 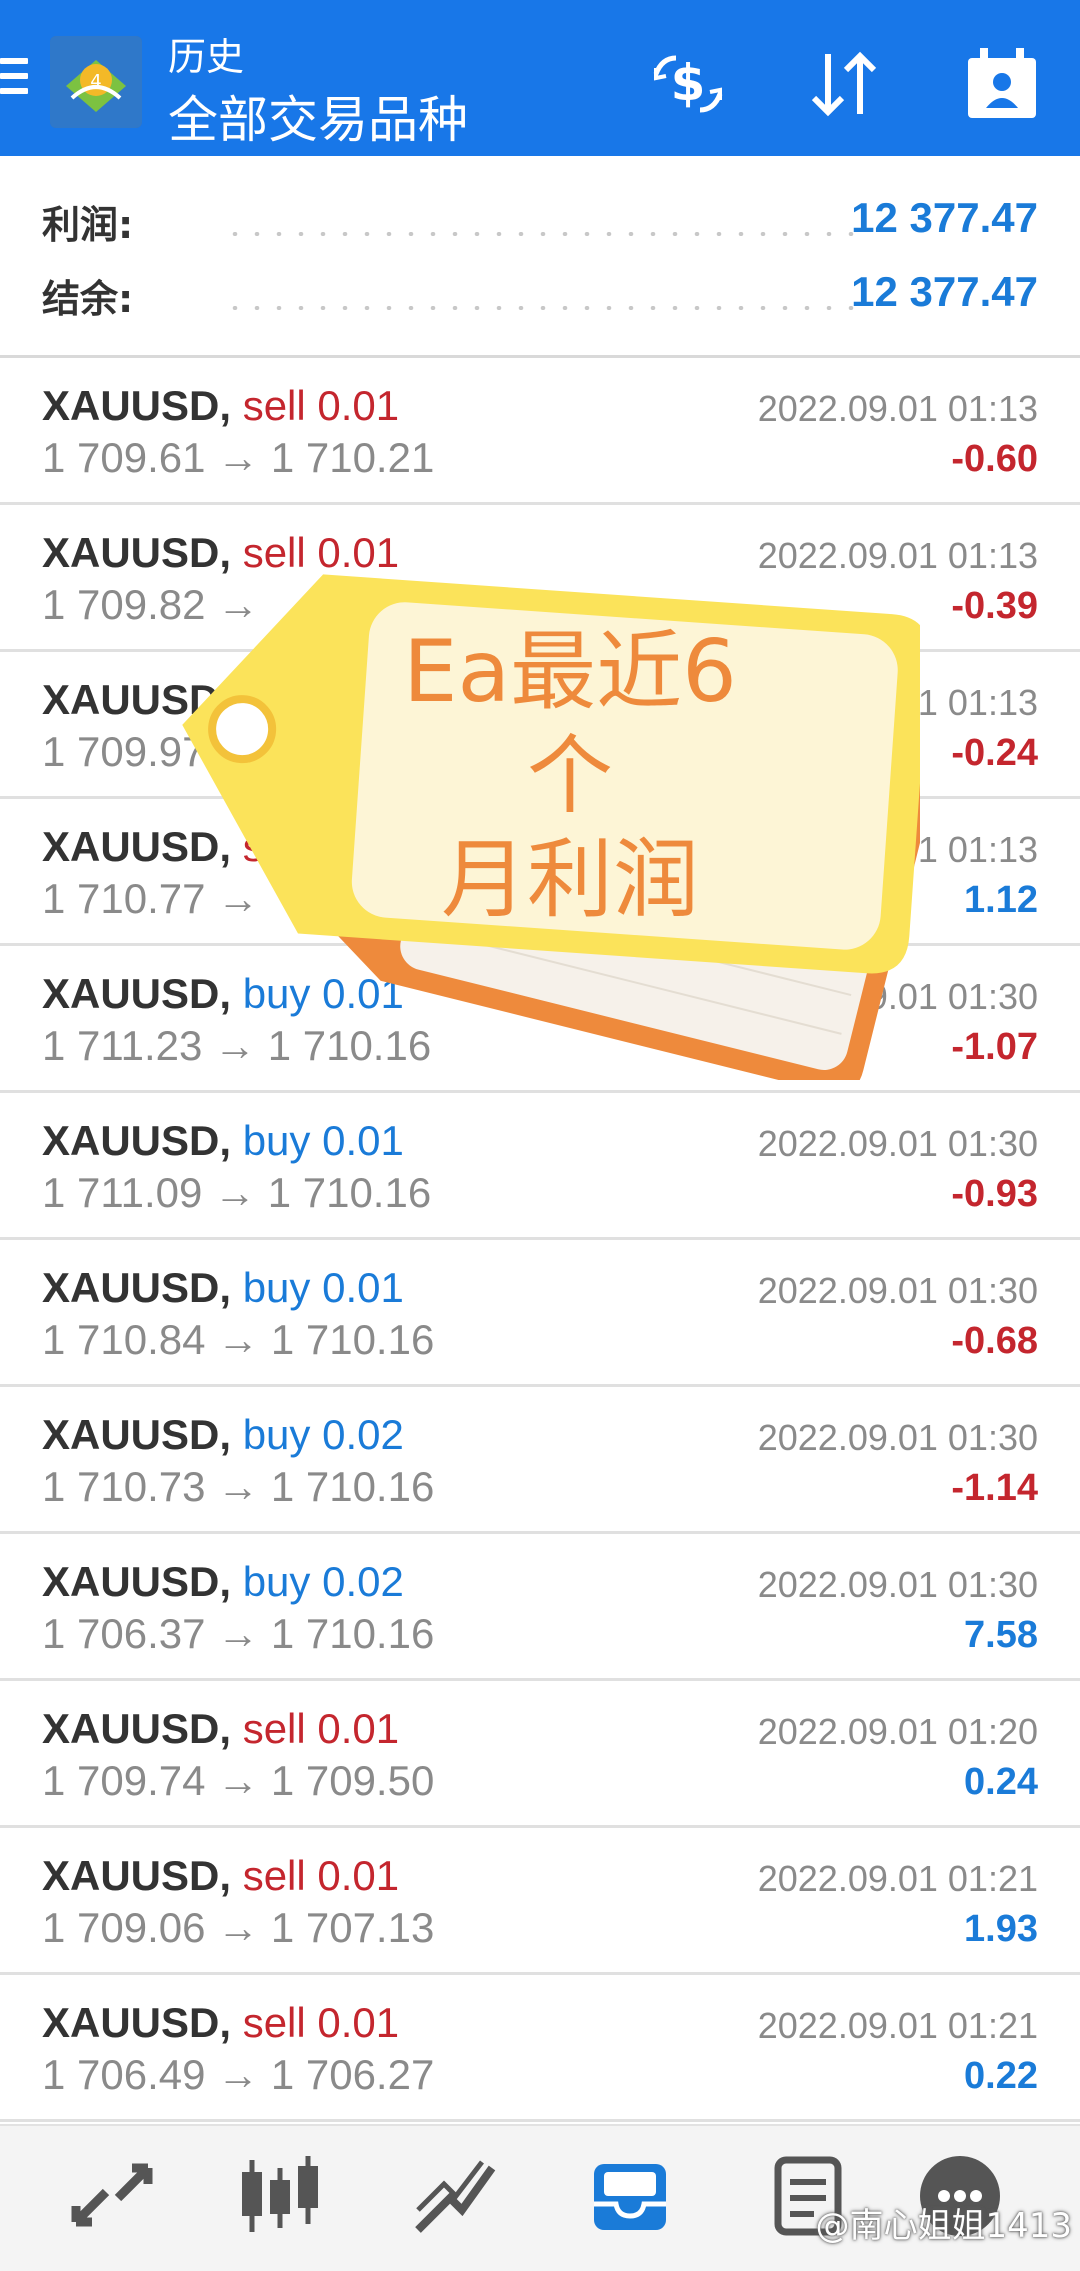 What do you see at coordinates (630, 2196) in the screenshot?
I see `history-icon` at bounding box center [630, 2196].